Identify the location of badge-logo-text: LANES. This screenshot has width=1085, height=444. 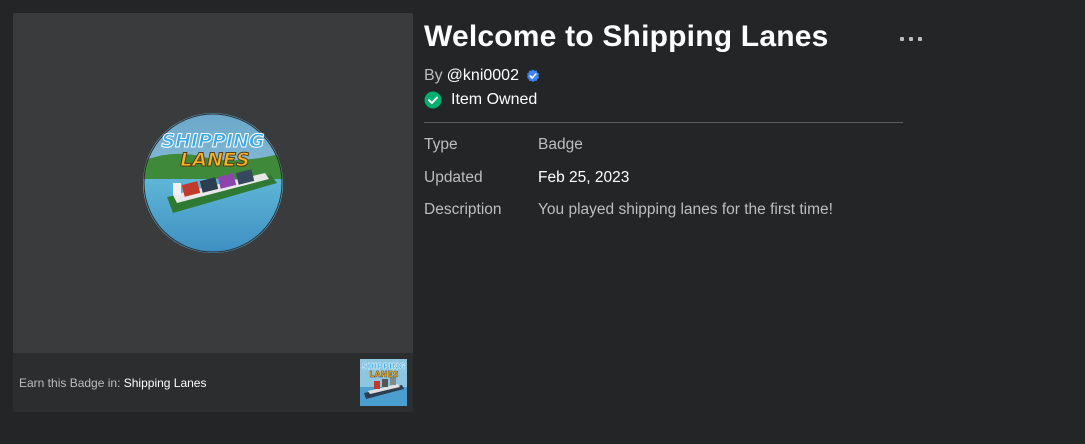
(214, 160).